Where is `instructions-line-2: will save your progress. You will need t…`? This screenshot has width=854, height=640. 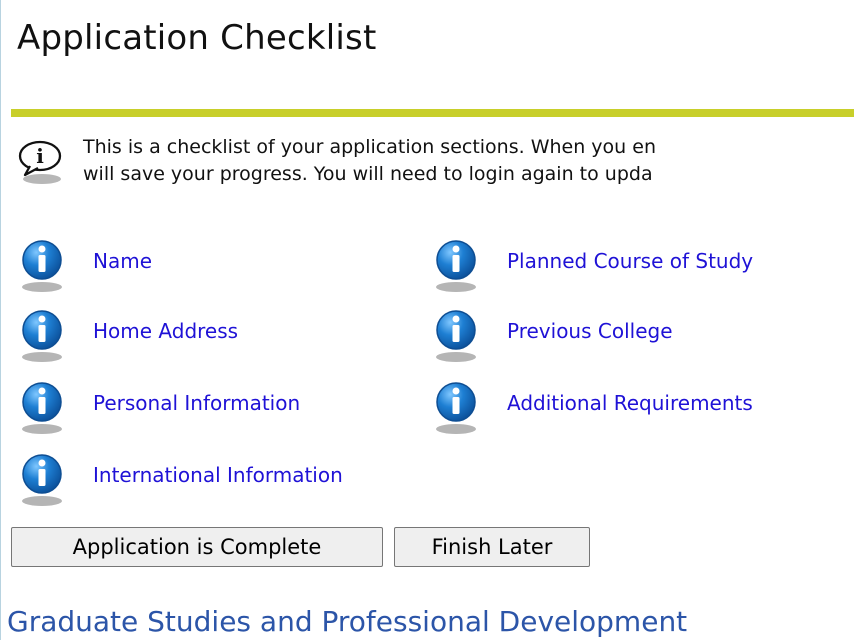
instructions-line-2: will save your progress. You will need t… is located at coordinates (368, 174).